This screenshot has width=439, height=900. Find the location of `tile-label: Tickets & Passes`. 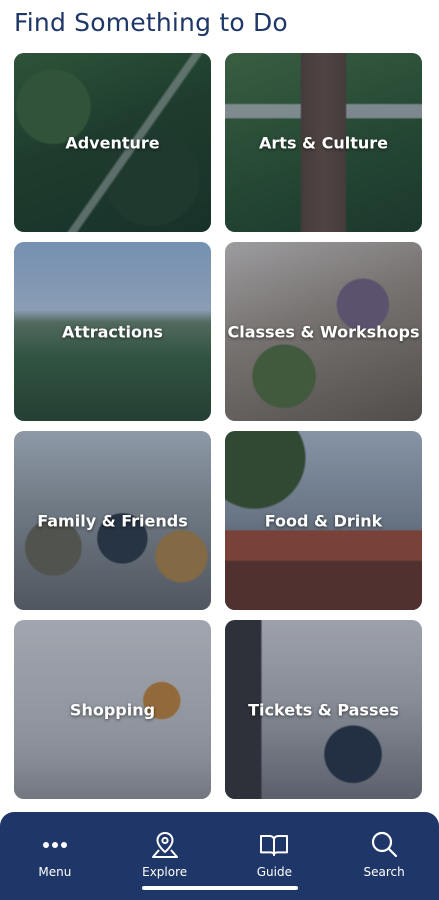

tile-label: Tickets & Passes is located at coordinates (323, 709).